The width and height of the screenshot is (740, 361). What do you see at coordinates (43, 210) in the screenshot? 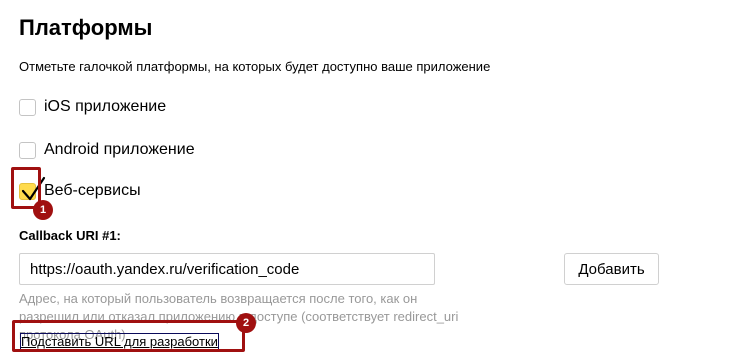
I see `annotation-badge-1: 1` at bounding box center [43, 210].